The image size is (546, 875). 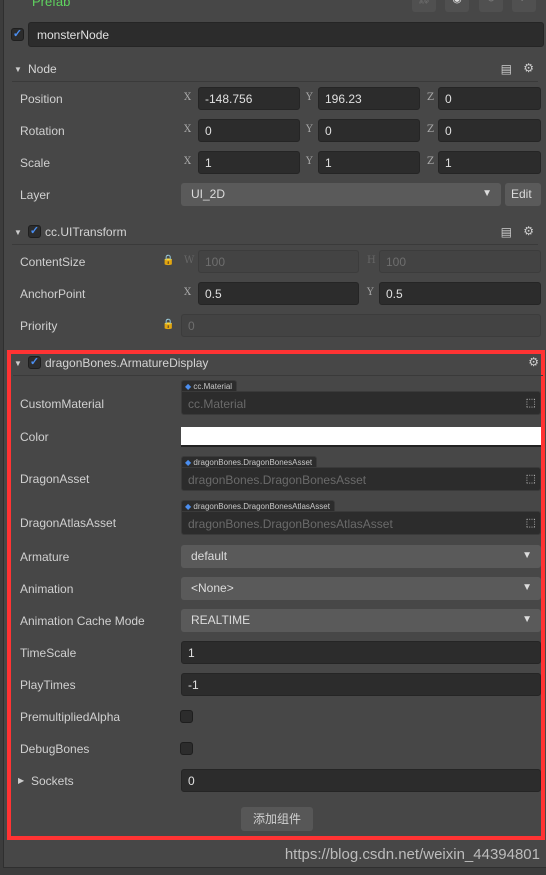 What do you see at coordinates (41, 99) in the screenshot?
I see `position-label: Position` at bounding box center [41, 99].